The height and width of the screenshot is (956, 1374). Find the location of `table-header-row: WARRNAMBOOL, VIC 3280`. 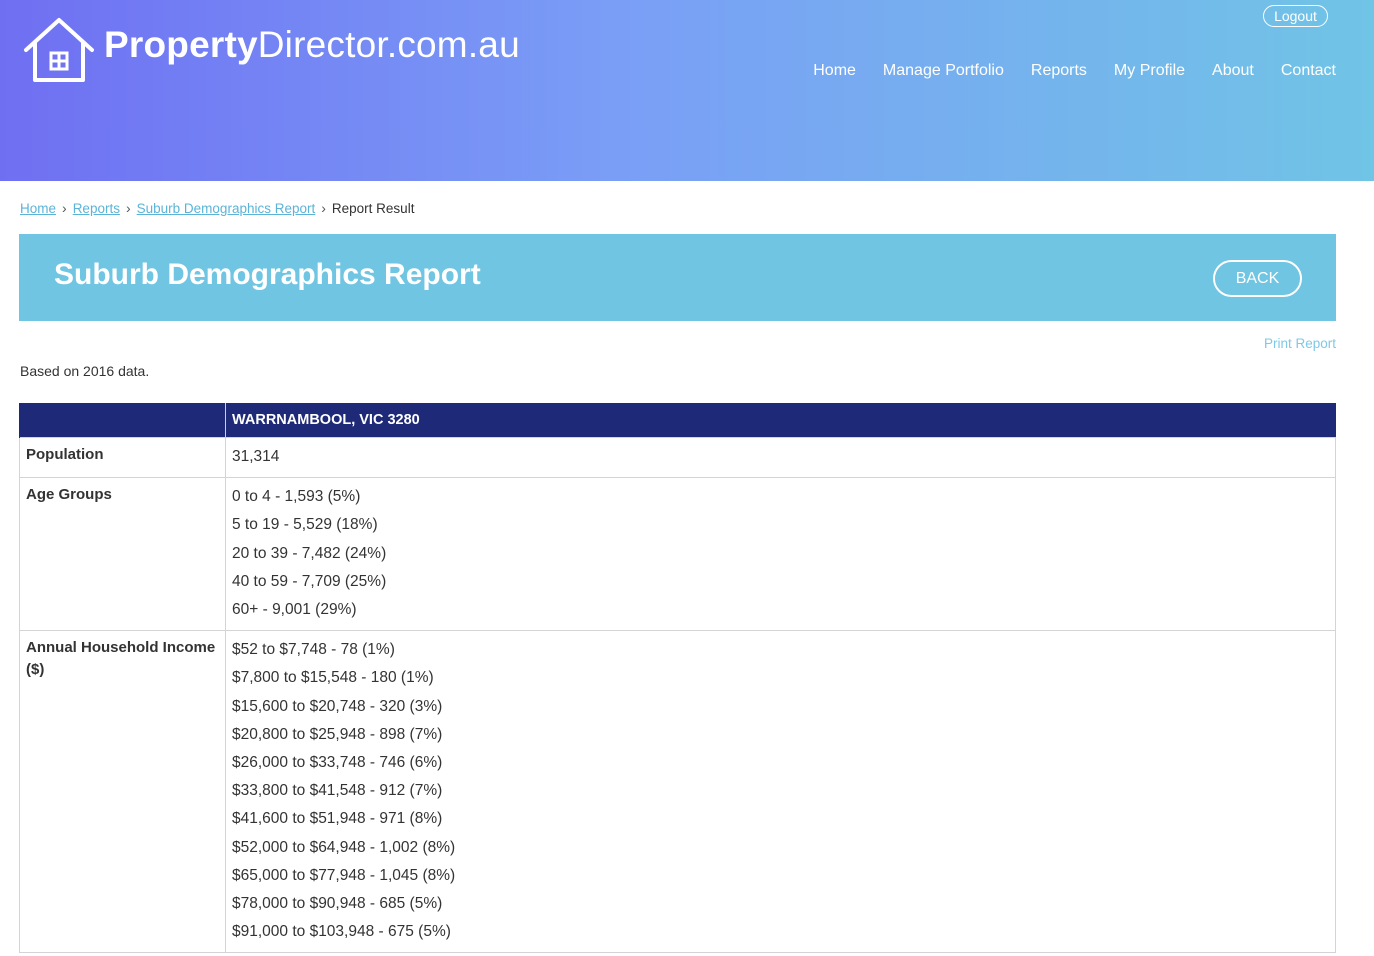

table-header-row: WARRNAMBOOL, VIC 3280 is located at coordinates (677, 420).